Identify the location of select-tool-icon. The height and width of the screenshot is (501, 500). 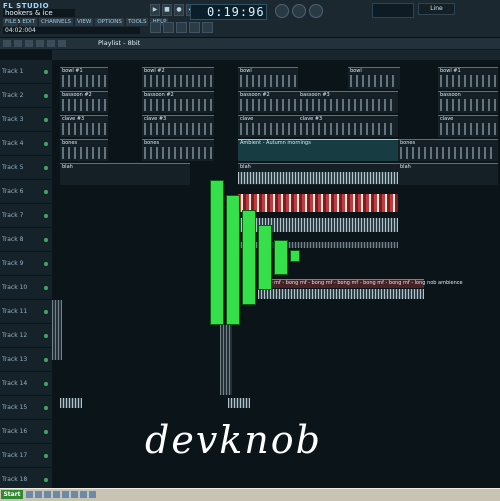
(62, 43).